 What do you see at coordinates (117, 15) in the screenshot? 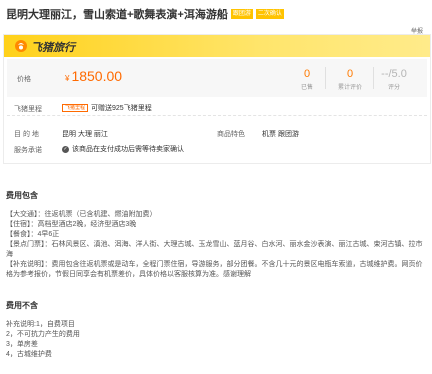
I see `product-title: 昆明大理丽江，雪山索道+歌舞表演+洱海游船` at bounding box center [117, 15].